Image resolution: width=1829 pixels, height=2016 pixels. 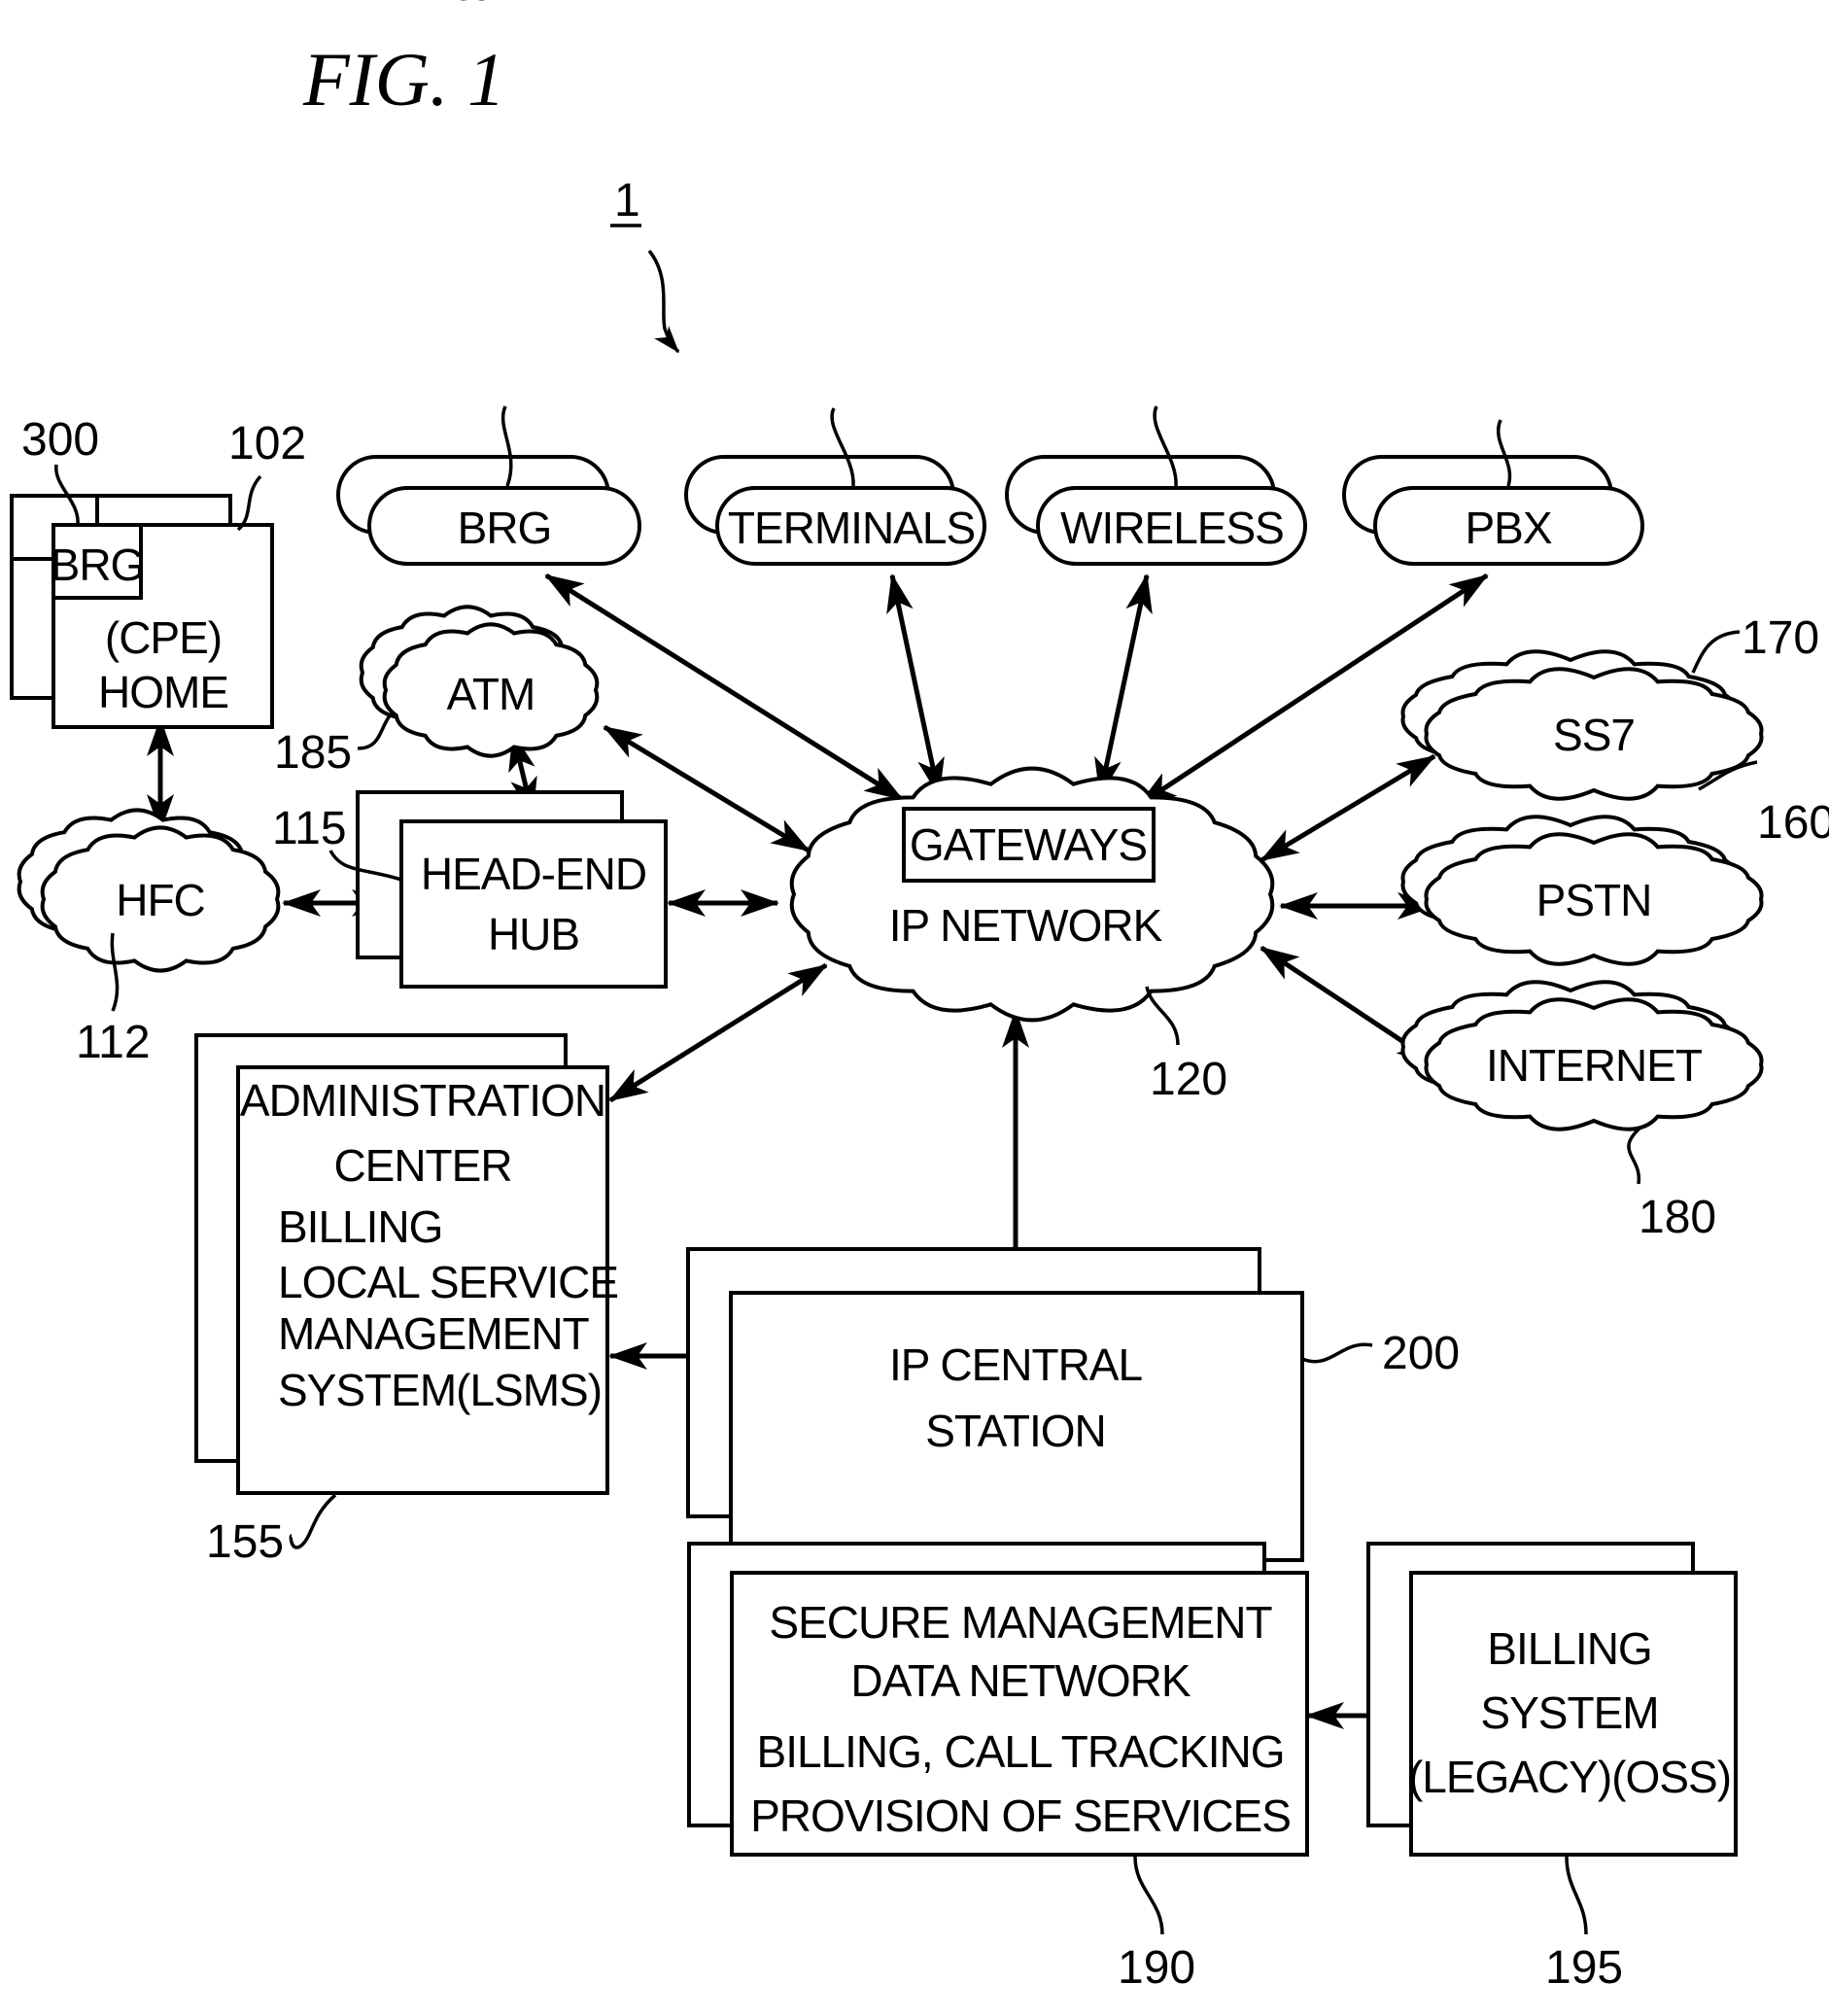 I want to click on brg-label-line: BRG, so click(x=505, y=528).